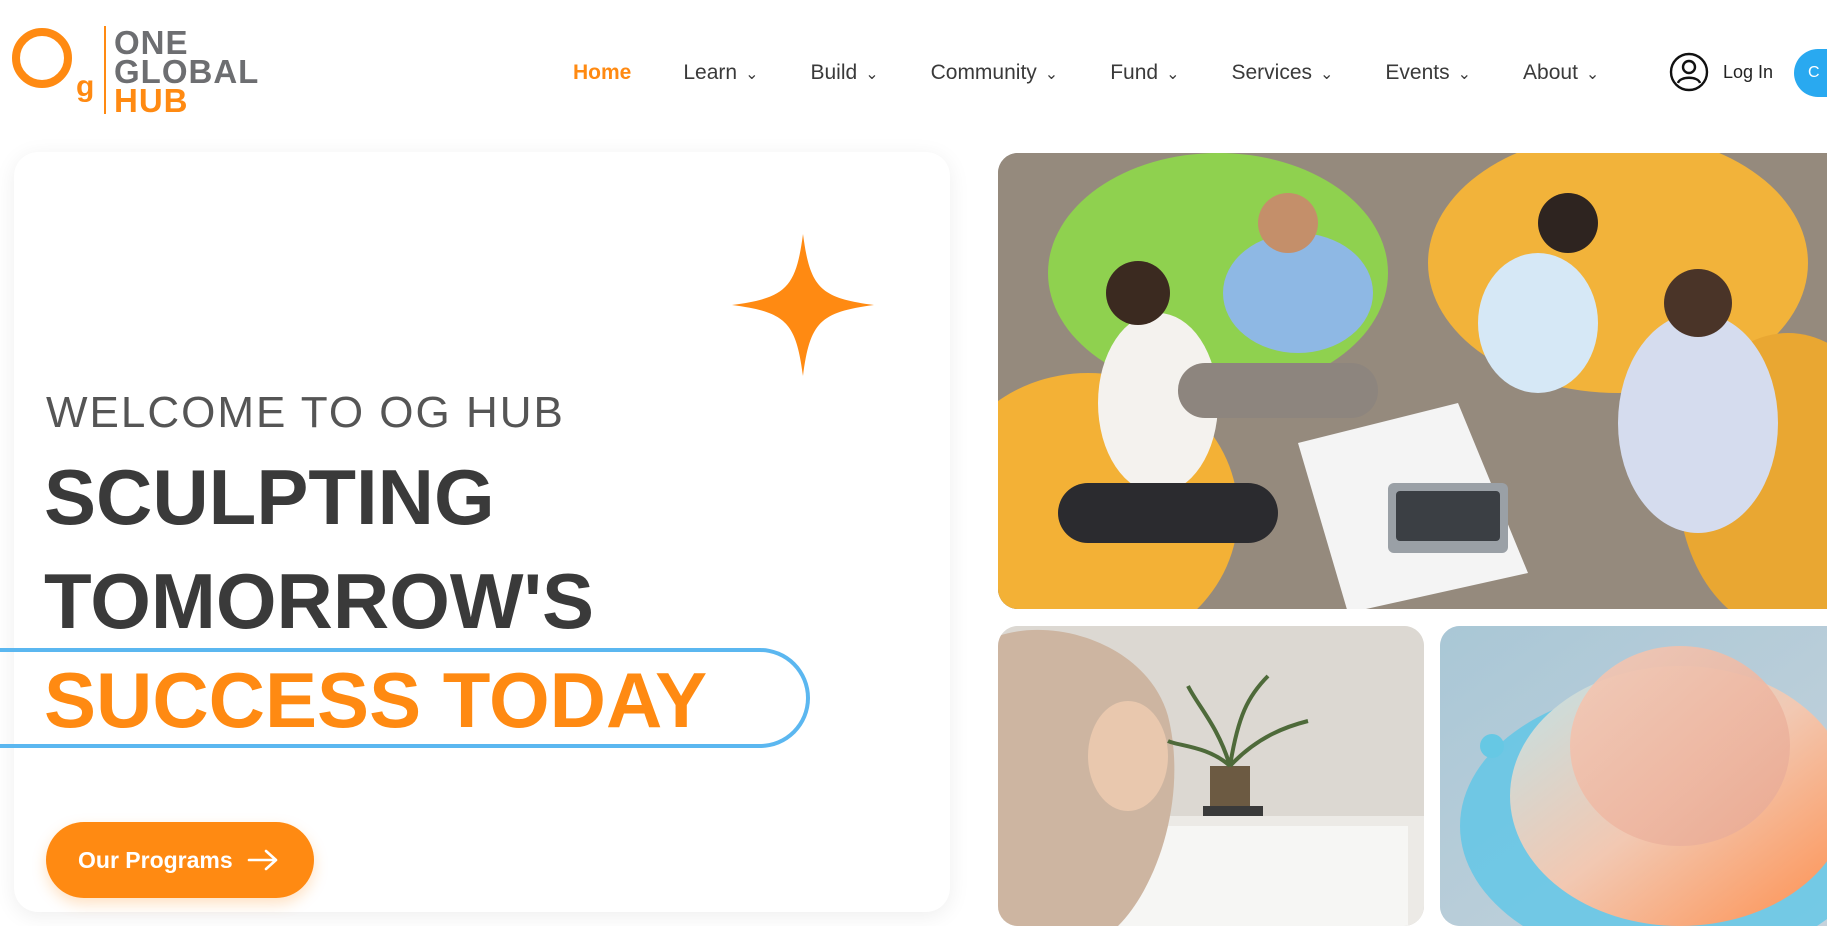 Image resolution: width=1827 pixels, height=926 pixels. I want to click on hero-headline-line3: SUCCESS TODAY, so click(376, 700).